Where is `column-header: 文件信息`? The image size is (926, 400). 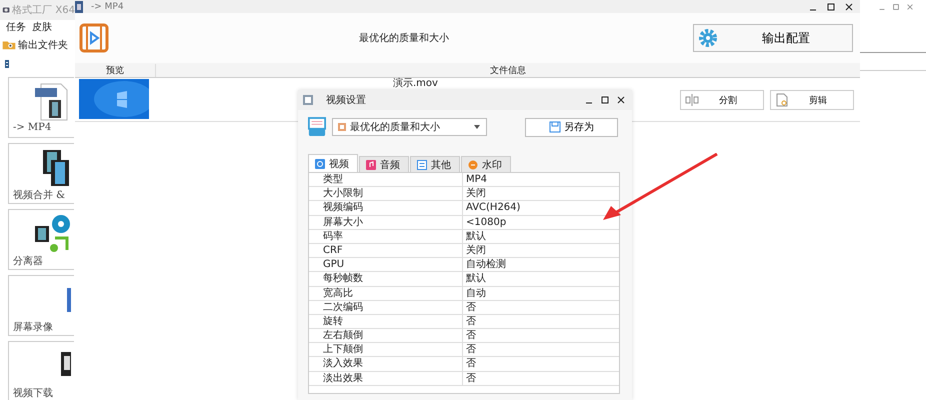 column-header: 文件信息 is located at coordinates (508, 70).